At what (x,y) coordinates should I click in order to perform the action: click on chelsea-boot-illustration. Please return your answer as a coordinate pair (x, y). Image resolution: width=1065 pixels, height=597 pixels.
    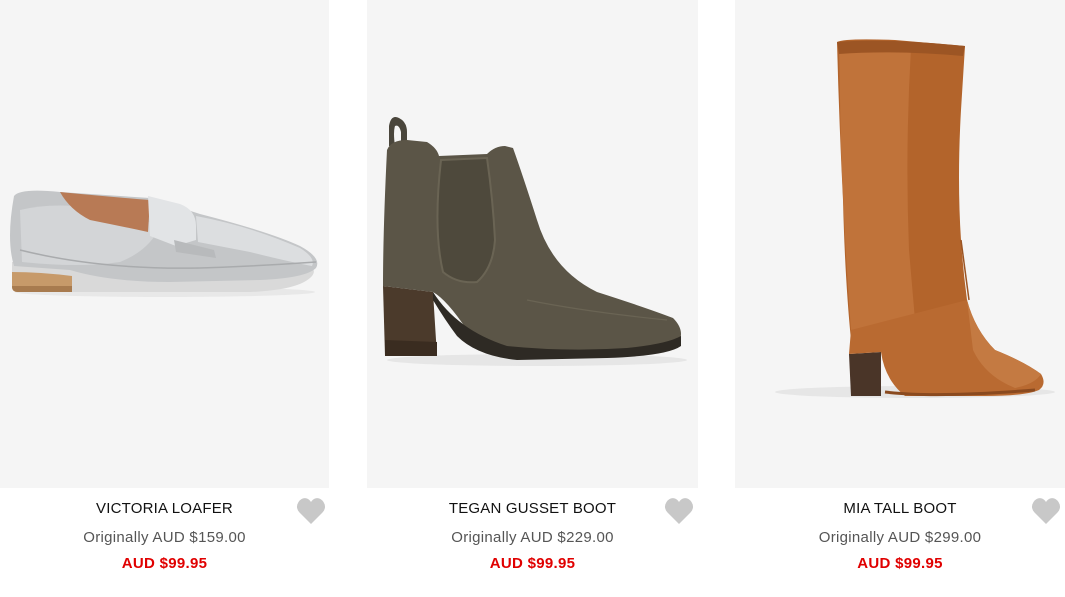
    Looking at the image, I should click on (535, 241).